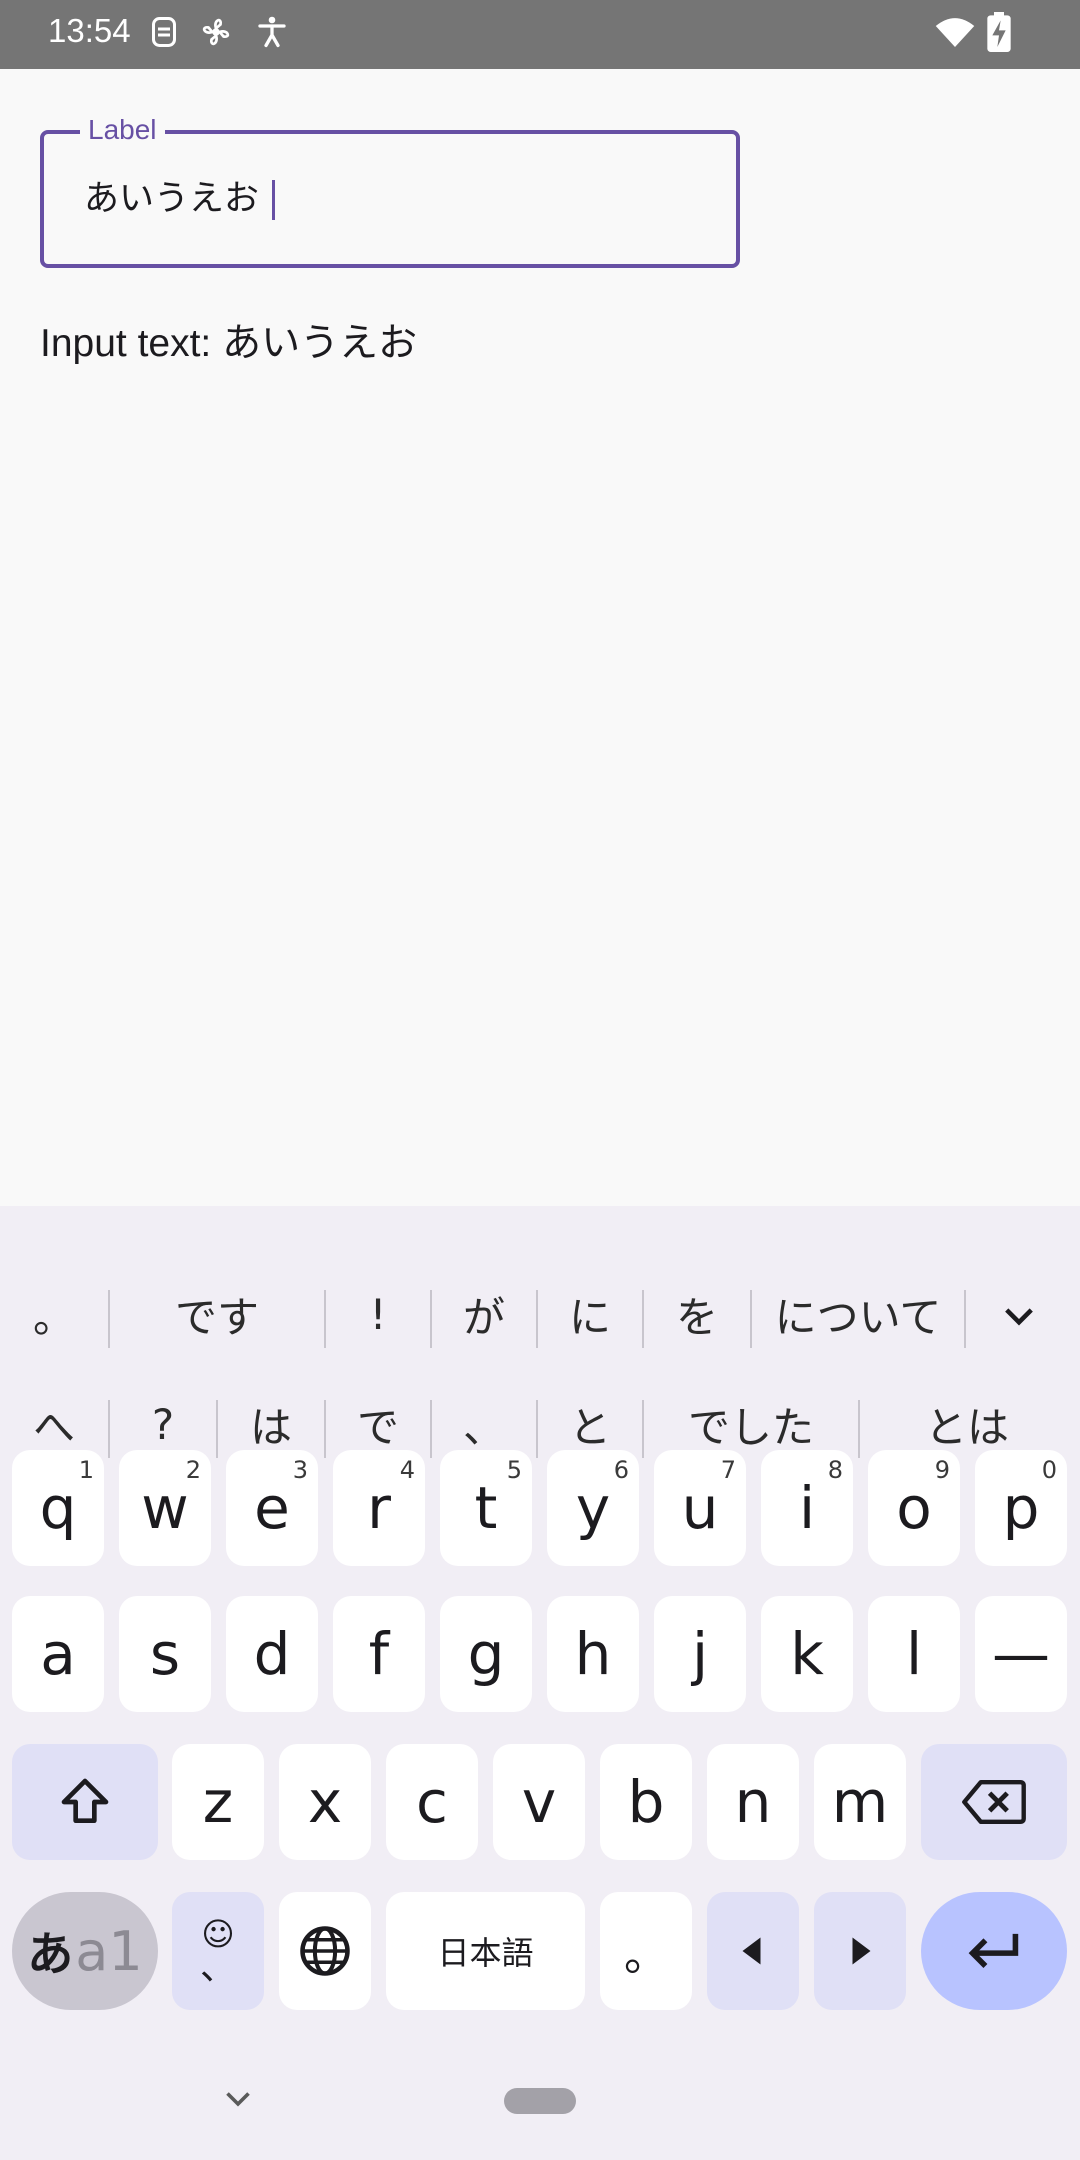 The height and width of the screenshot is (2160, 1080). What do you see at coordinates (485, 1951) in the screenshot?
I see `space-key: 日本語` at bounding box center [485, 1951].